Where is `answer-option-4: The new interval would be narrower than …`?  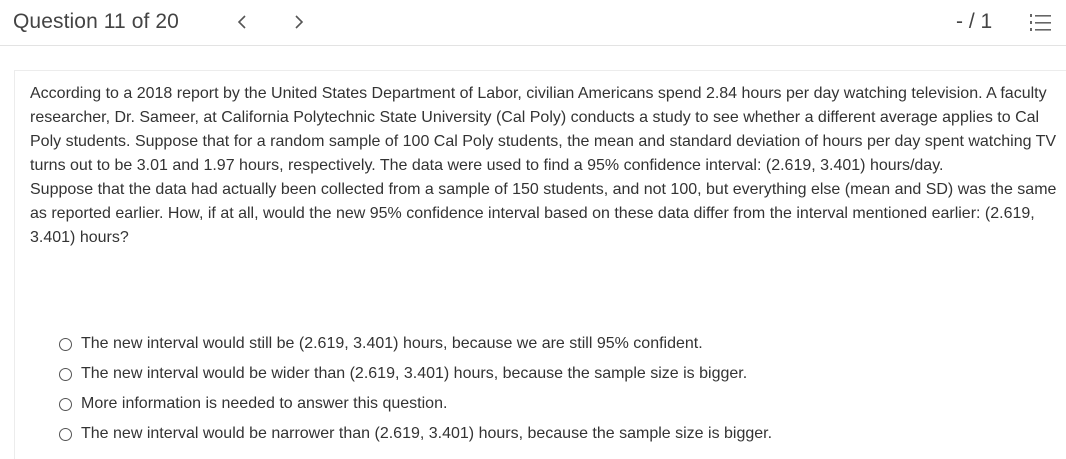
answer-option-4: The new interval would be narrower than … is located at coordinates (549, 434).